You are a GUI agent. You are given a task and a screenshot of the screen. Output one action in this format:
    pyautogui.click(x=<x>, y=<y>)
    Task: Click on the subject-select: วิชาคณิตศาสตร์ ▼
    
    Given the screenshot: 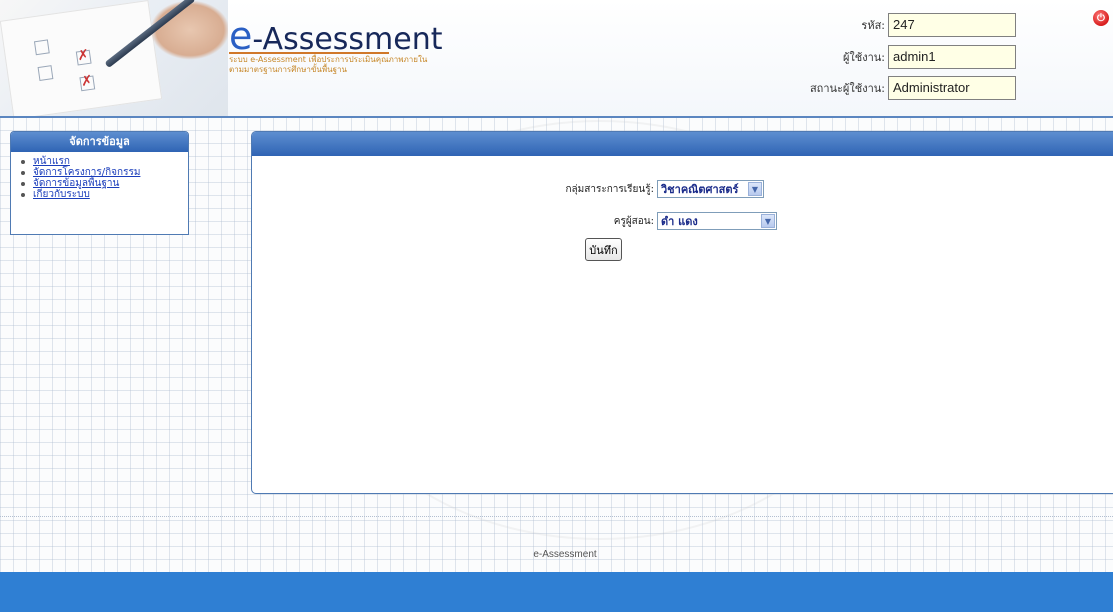 What is the action you would take?
    pyautogui.click(x=710, y=189)
    